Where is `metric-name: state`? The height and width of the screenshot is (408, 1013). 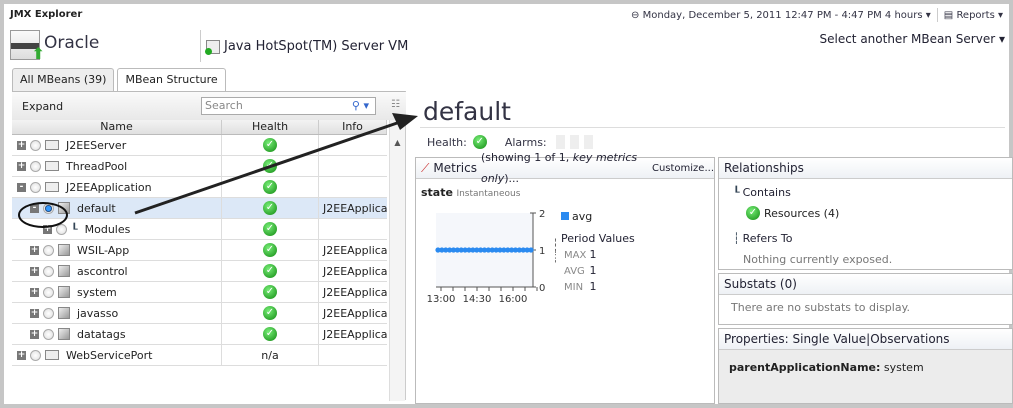
metric-name: state is located at coordinates (437, 192).